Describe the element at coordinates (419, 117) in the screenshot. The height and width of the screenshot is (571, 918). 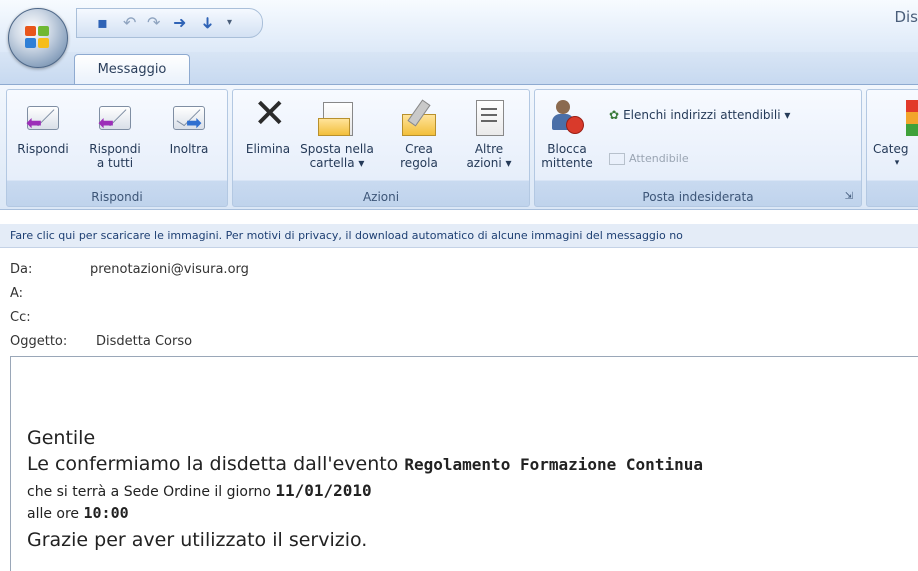
I see `create-rule-icon` at that location.